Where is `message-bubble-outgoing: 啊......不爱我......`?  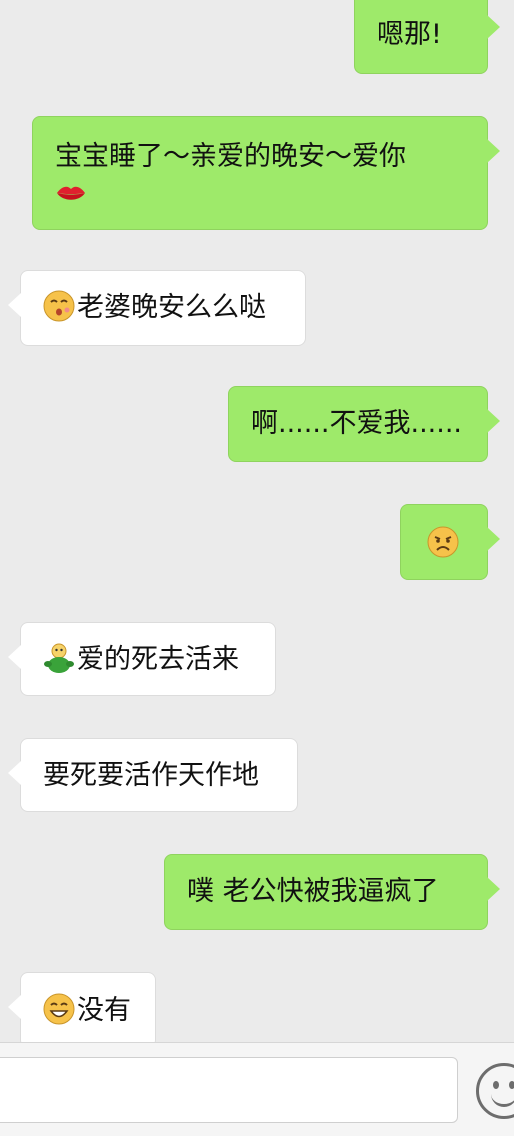
message-bubble-outgoing: 啊......不爱我...... is located at coordinates (364, 424).